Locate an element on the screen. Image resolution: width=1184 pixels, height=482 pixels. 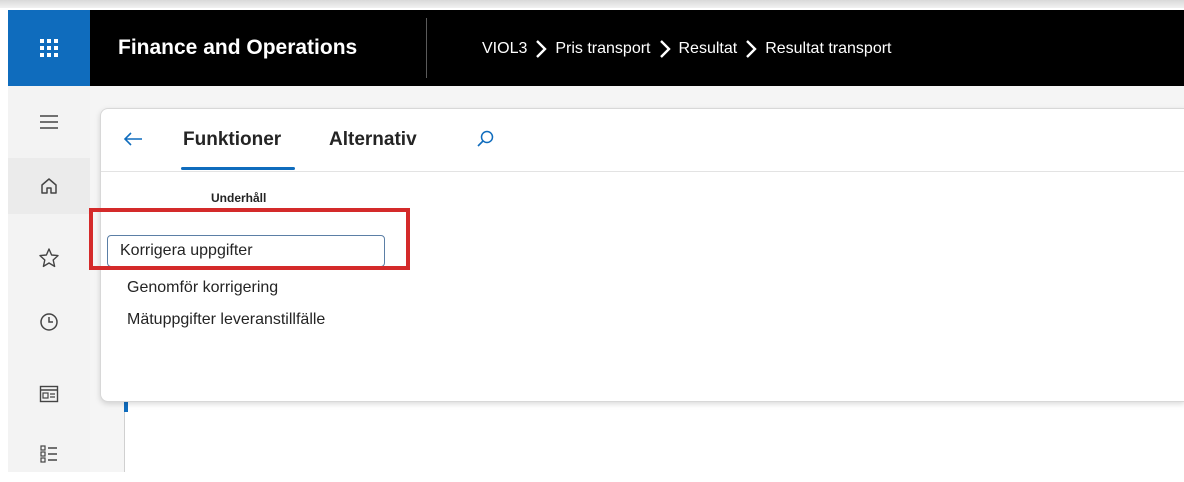
breadcrumb-item: Pris transport is located at coordinates (602, 49).